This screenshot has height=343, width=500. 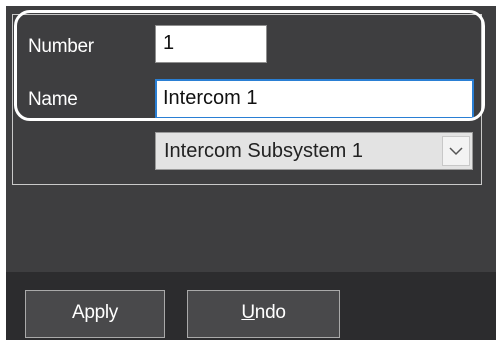 I want to click on subsystem-dropdown-button, so click(x=456, y=151).